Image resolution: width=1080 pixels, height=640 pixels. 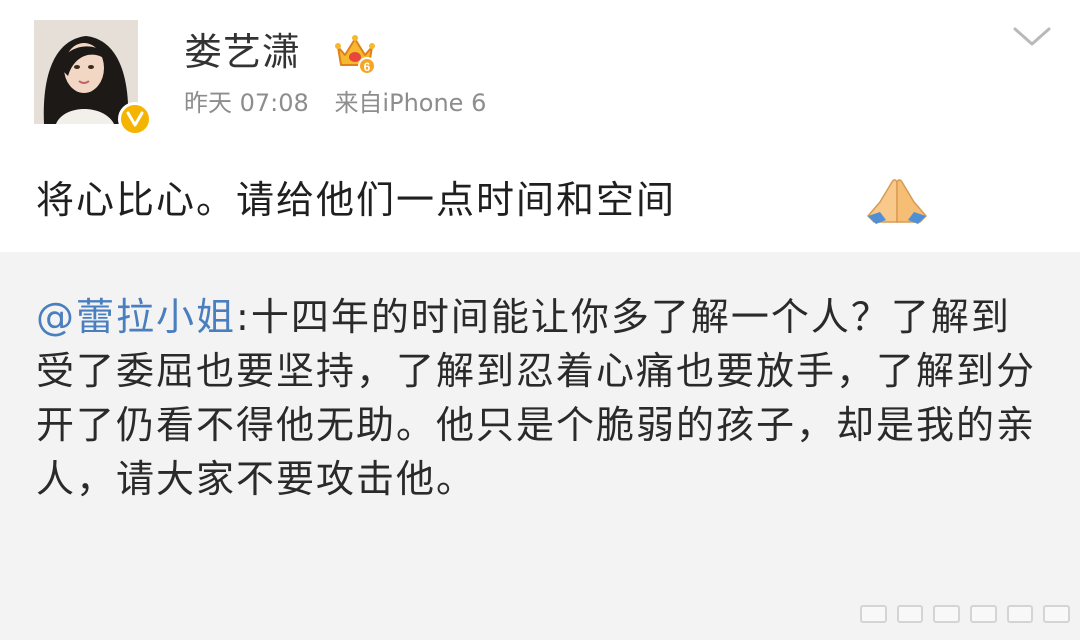 I want to click on post-time: 昨天 07:08, so click(x=246, y=103).